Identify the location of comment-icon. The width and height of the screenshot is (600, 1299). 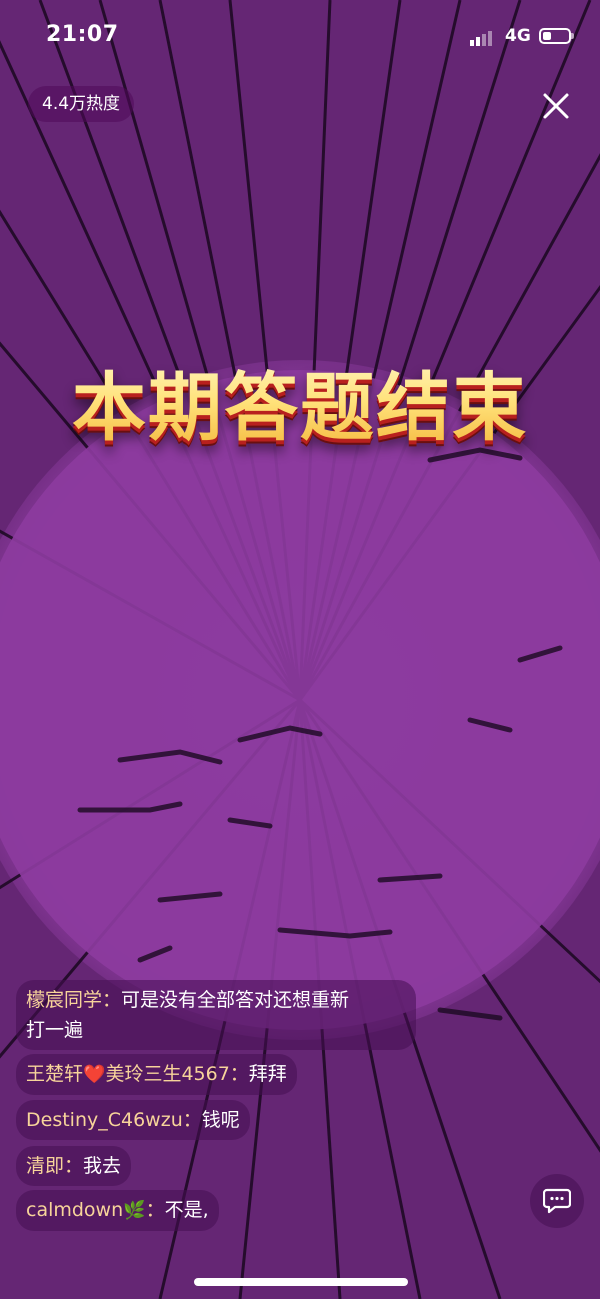
(557, 1201).